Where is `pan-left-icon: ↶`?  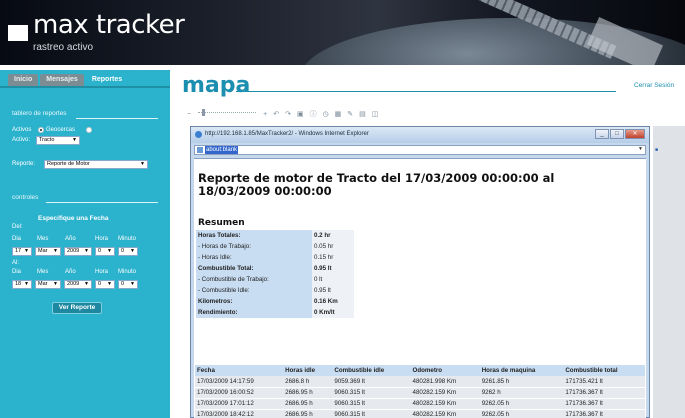 pan-left-icon: ↶ is located at coordinates (276, 114).